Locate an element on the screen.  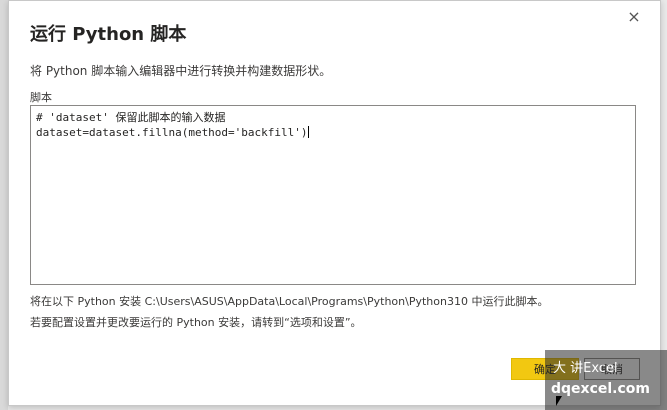
dialog-title: 运行 Python 脚本 is located at coordinates (108, 34).